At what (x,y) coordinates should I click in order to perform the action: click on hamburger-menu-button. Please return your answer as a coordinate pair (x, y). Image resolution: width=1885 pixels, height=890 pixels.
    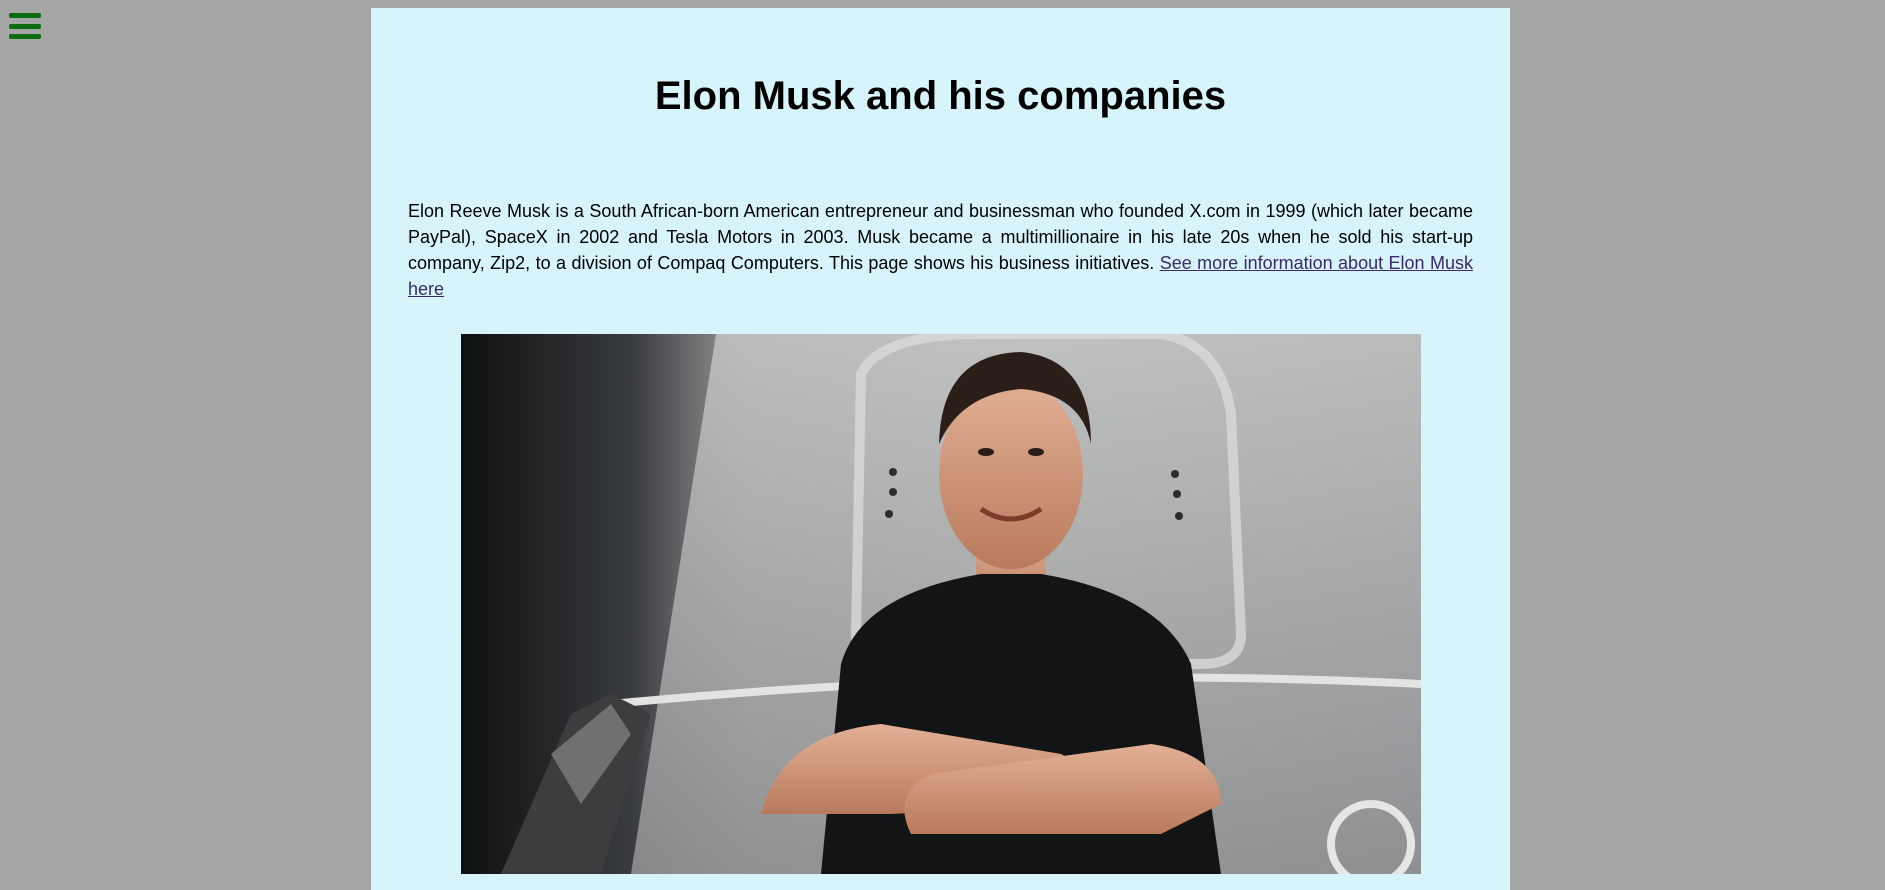
    Looking at the image, I should click on (25, 26).